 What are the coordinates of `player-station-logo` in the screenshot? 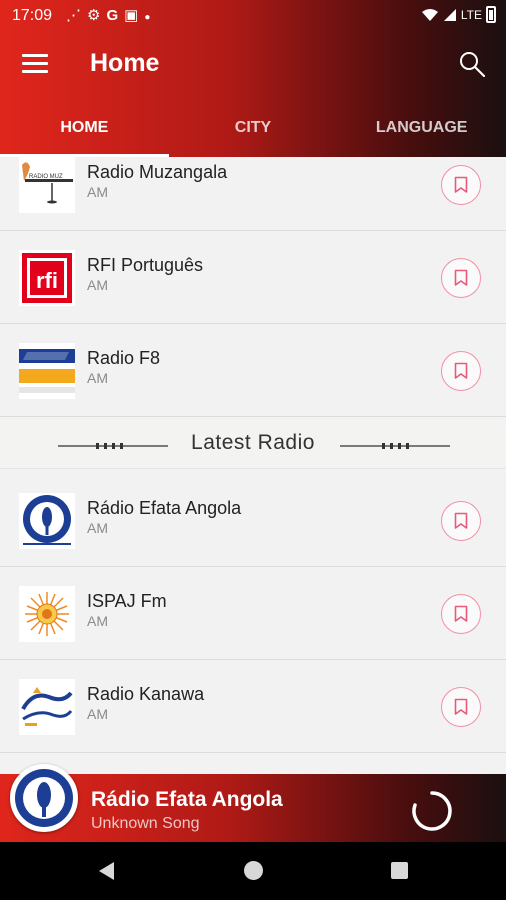 It's located at (44, 798).